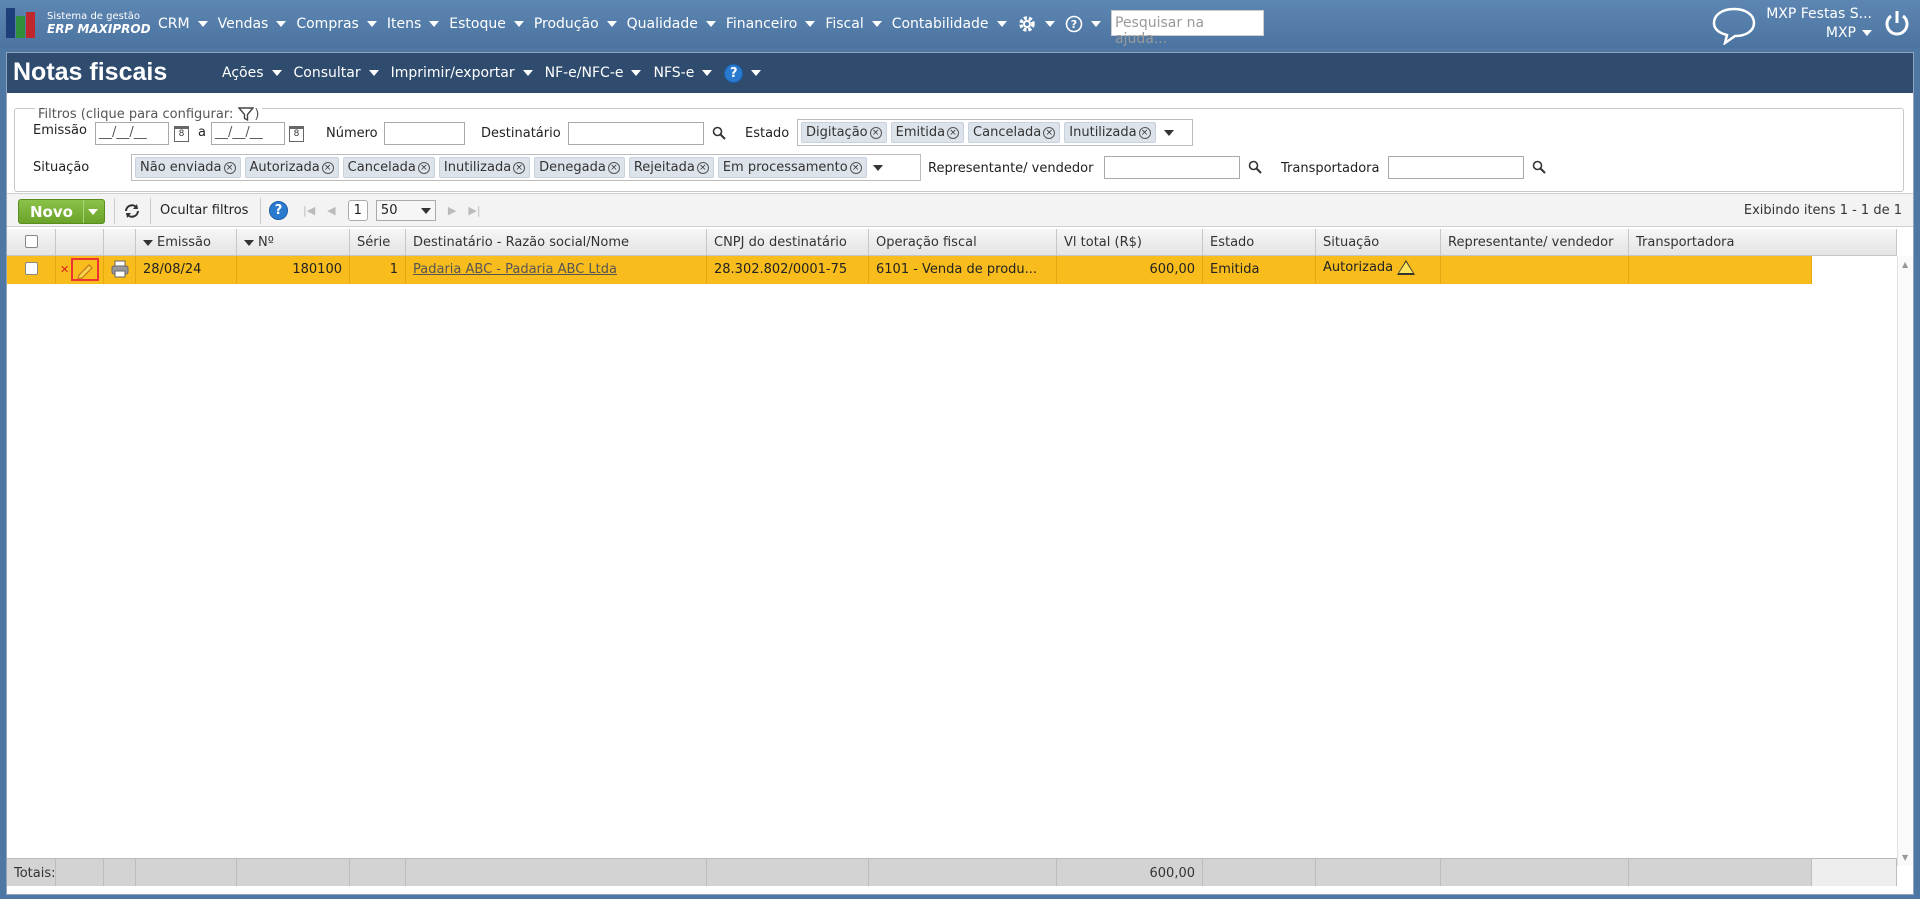 Image resolution: width=1920 pixels, height=899 pixels. I want to click on cell-destinatario: Padaria ABC - Padaria ABC Ltda, so click(556, 270).